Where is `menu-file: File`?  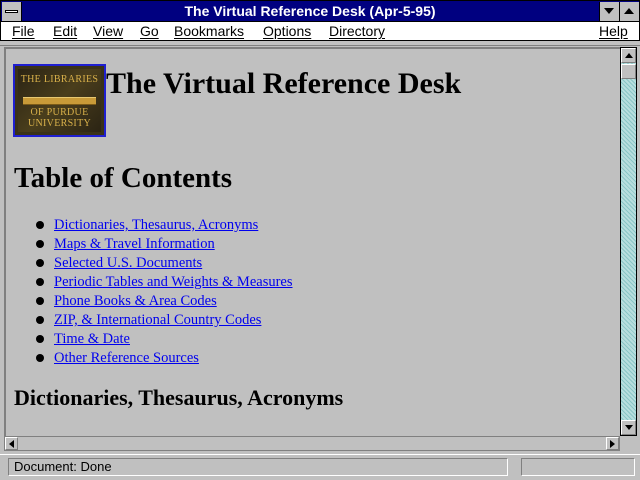 menu-file: File is located at coordinates (23, 31).